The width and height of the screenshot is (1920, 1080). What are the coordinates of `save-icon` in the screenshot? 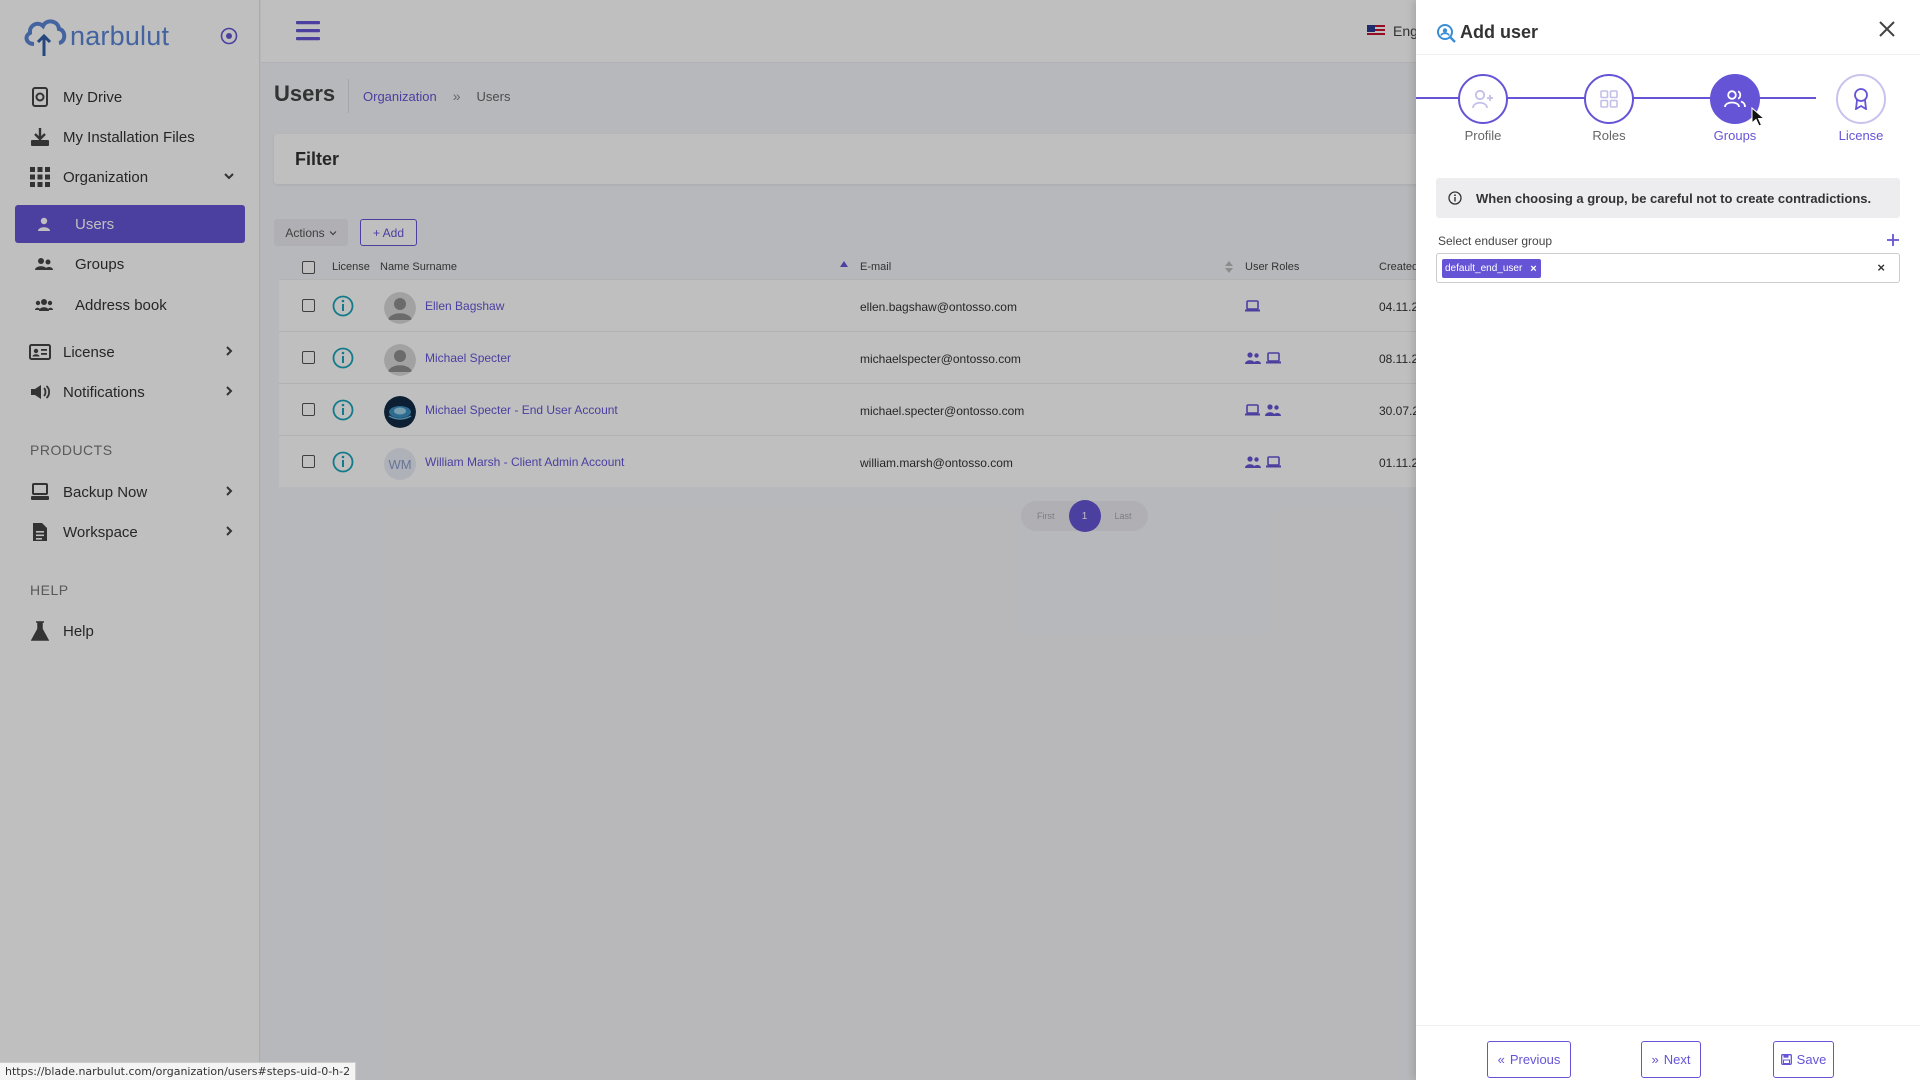 It's located at (1786, 1059).